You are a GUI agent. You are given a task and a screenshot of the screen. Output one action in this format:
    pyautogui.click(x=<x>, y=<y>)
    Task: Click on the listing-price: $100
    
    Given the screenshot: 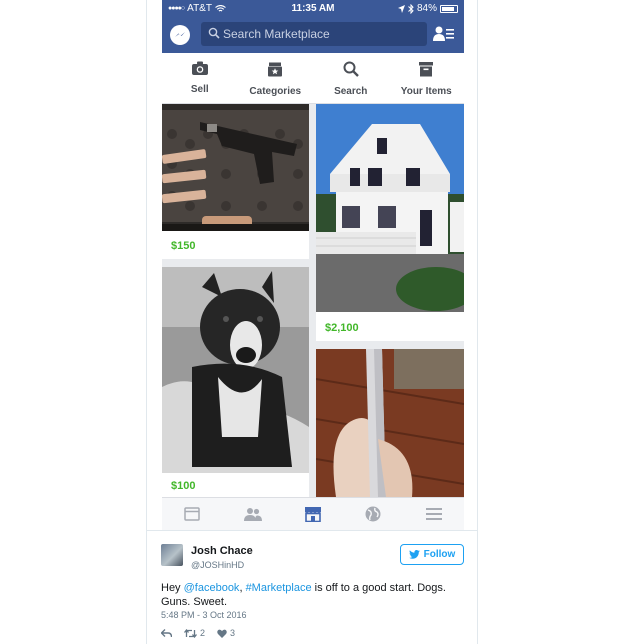 What is the action you would take?
    pyautogui.click(x=183, y=486)
    